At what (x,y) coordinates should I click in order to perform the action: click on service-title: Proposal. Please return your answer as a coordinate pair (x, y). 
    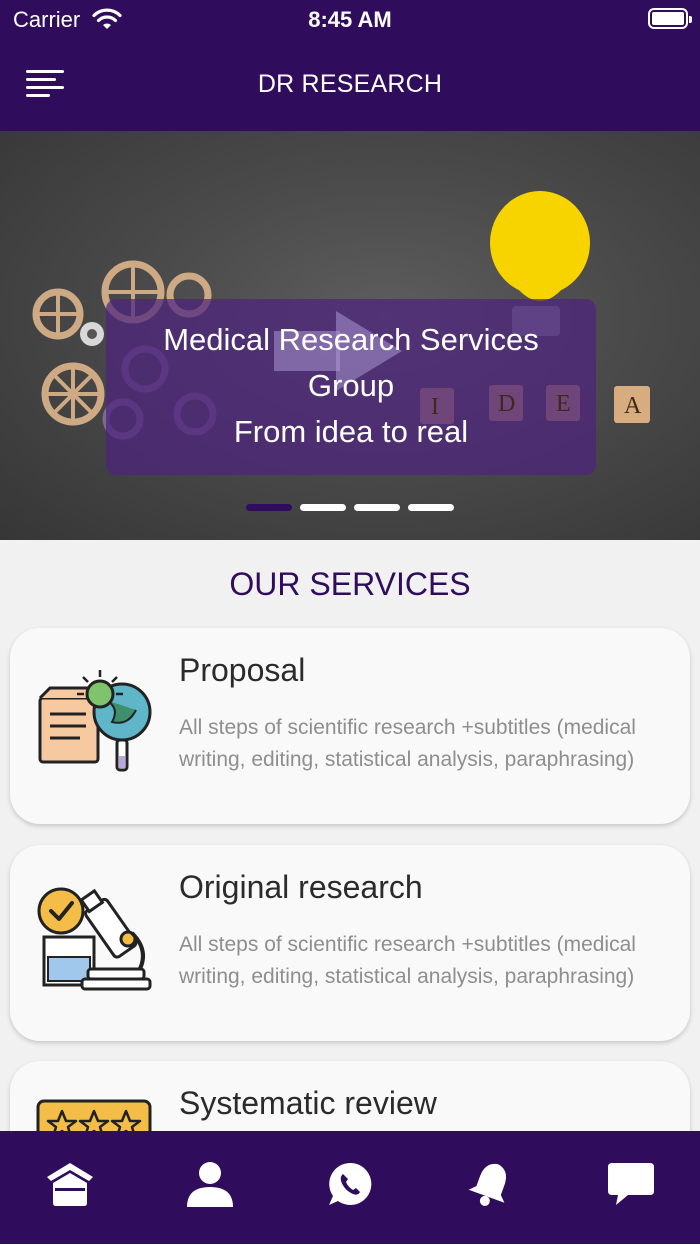
    Looking at the image, I should click on (242, 670).